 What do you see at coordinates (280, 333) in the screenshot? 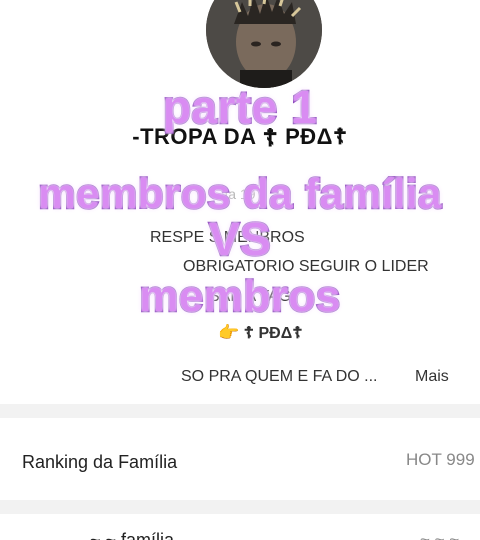
I see `description-tag: PÐΔ☦` at bounding box center [280, 333].